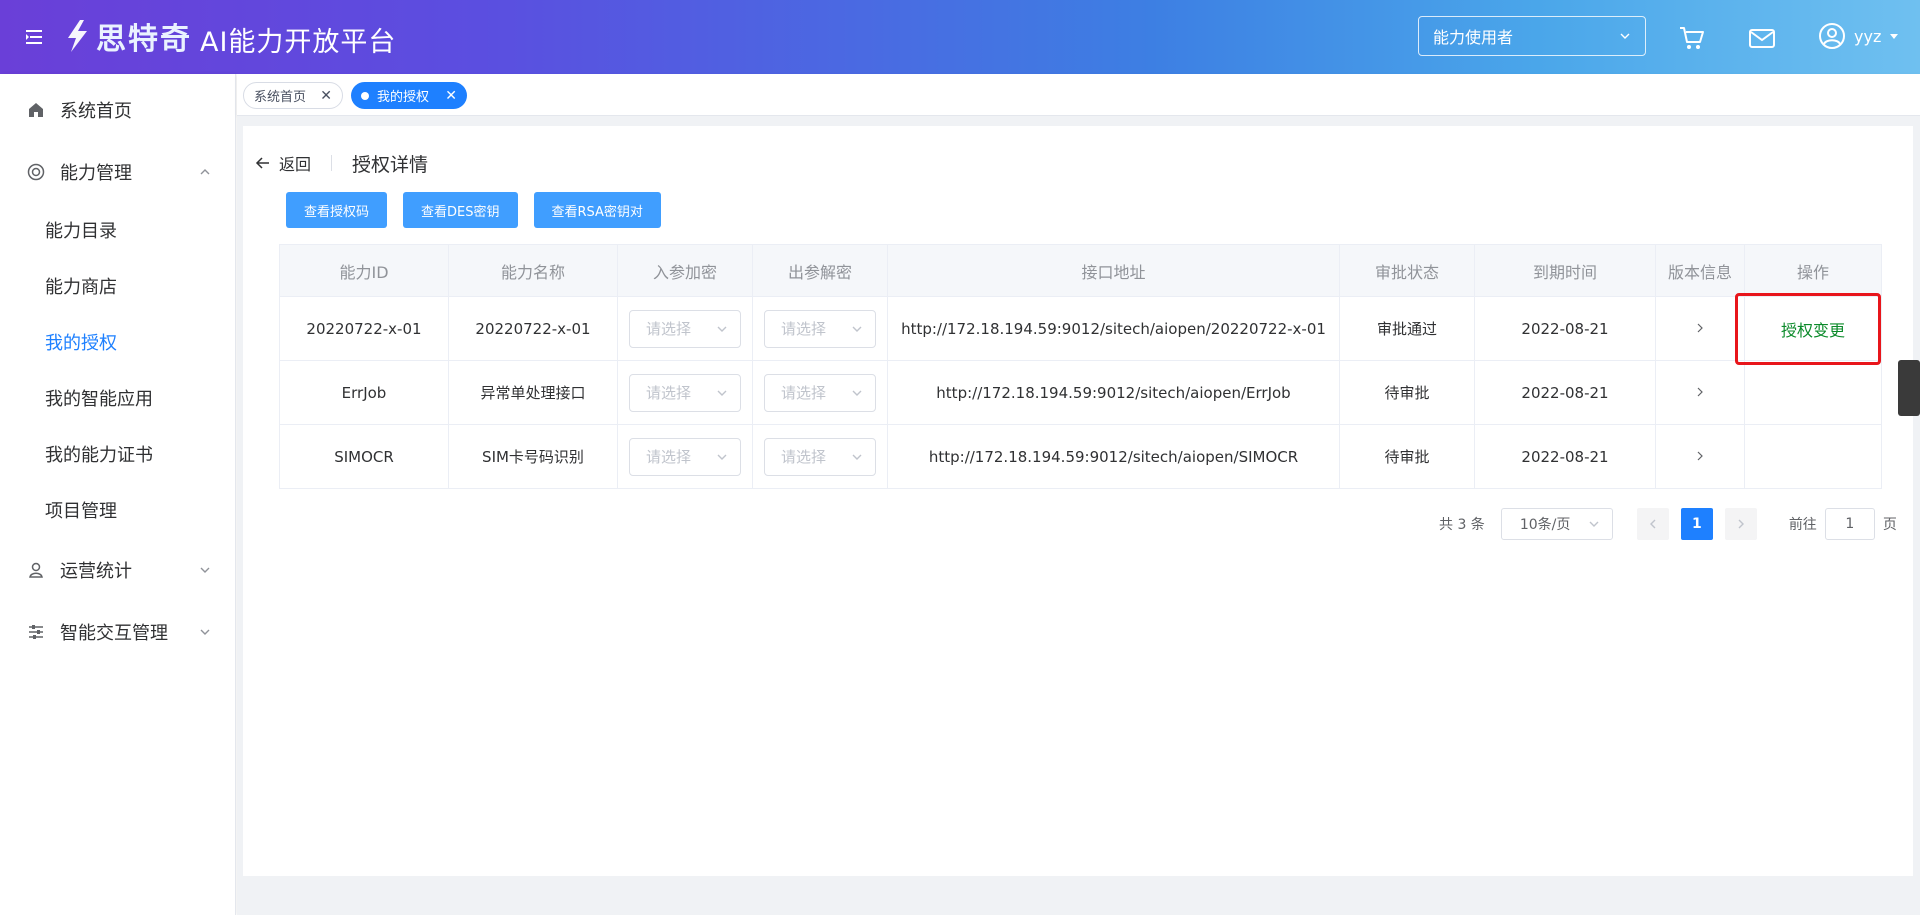  I want to click on role-select-value: 能力使用者, so click(1473, 37).